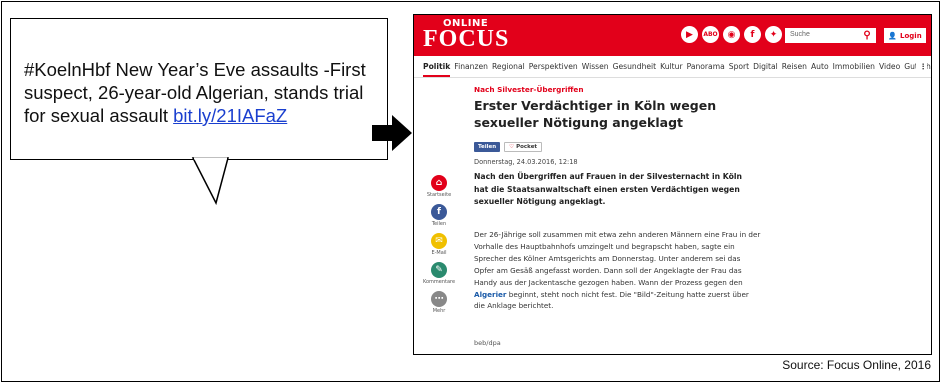 This screenshot has width=941, height=383. Describe the element at coordinates (635, 66) in the screenshot. I see `nav-item-gesundheit: Gesundheit` at that location.